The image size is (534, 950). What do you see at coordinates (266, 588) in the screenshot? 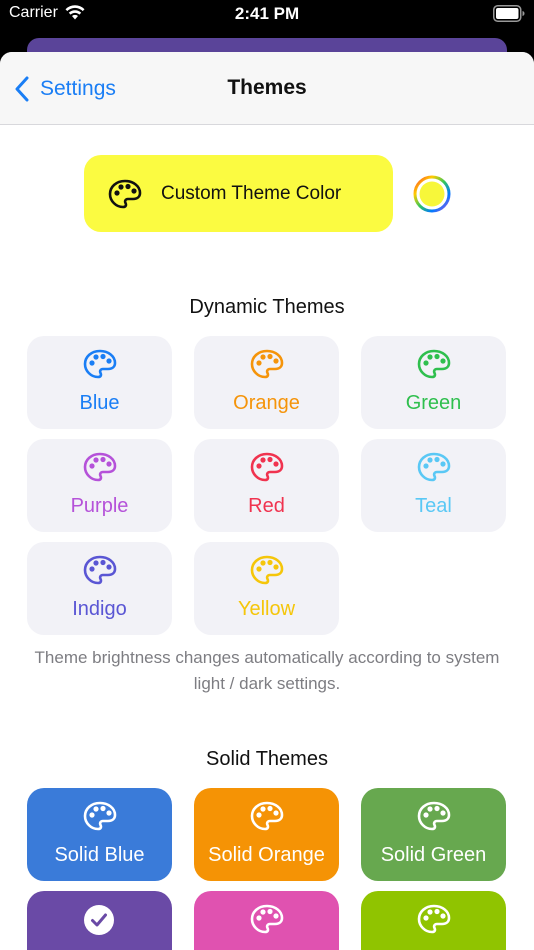
I see `theme-tile-yellow: Yellow` at bounding box center [266, 588].